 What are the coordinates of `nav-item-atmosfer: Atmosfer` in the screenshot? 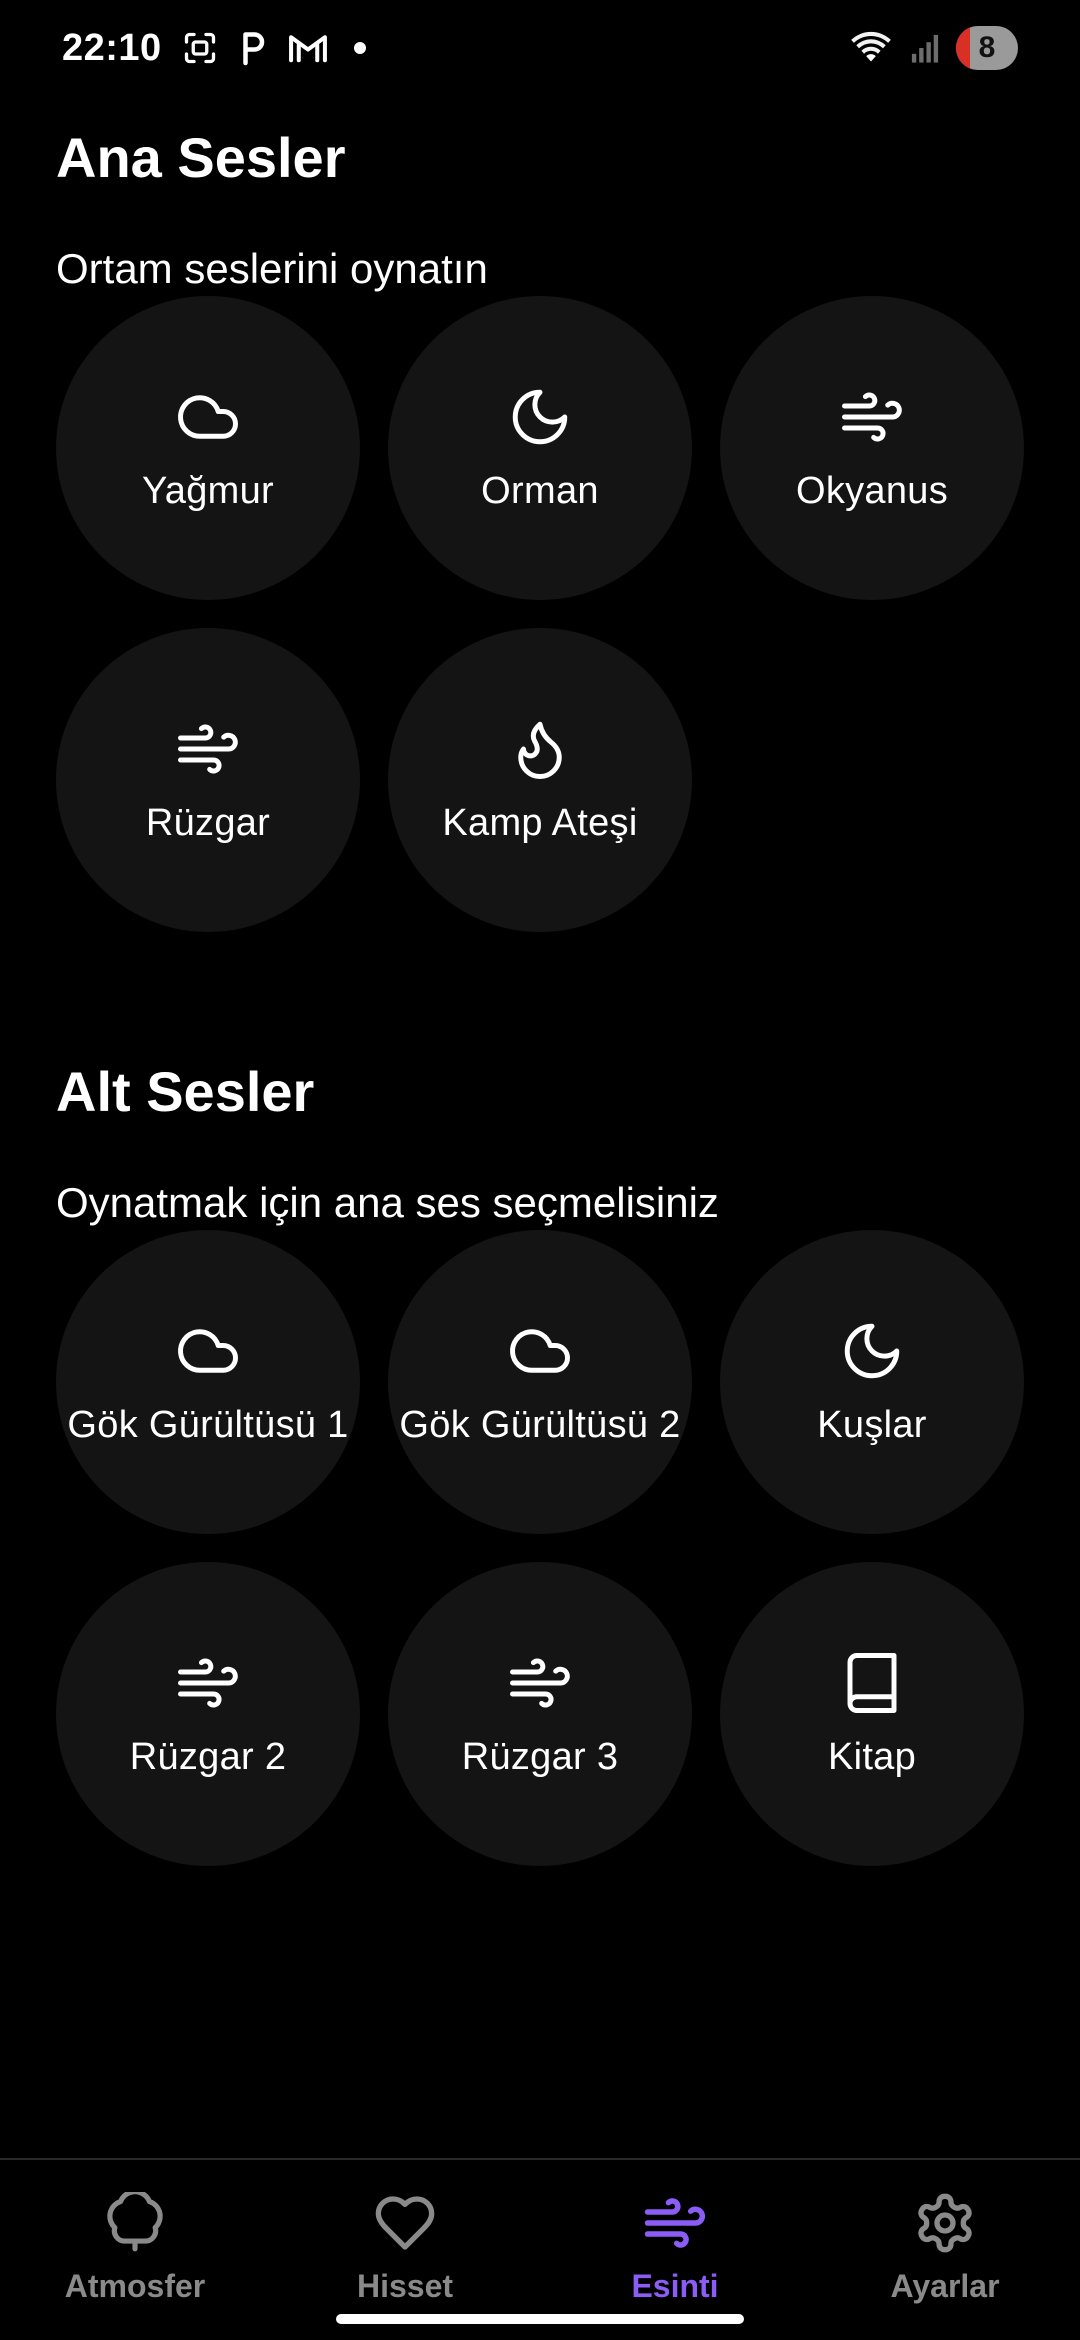 It's located at (135, 2246).